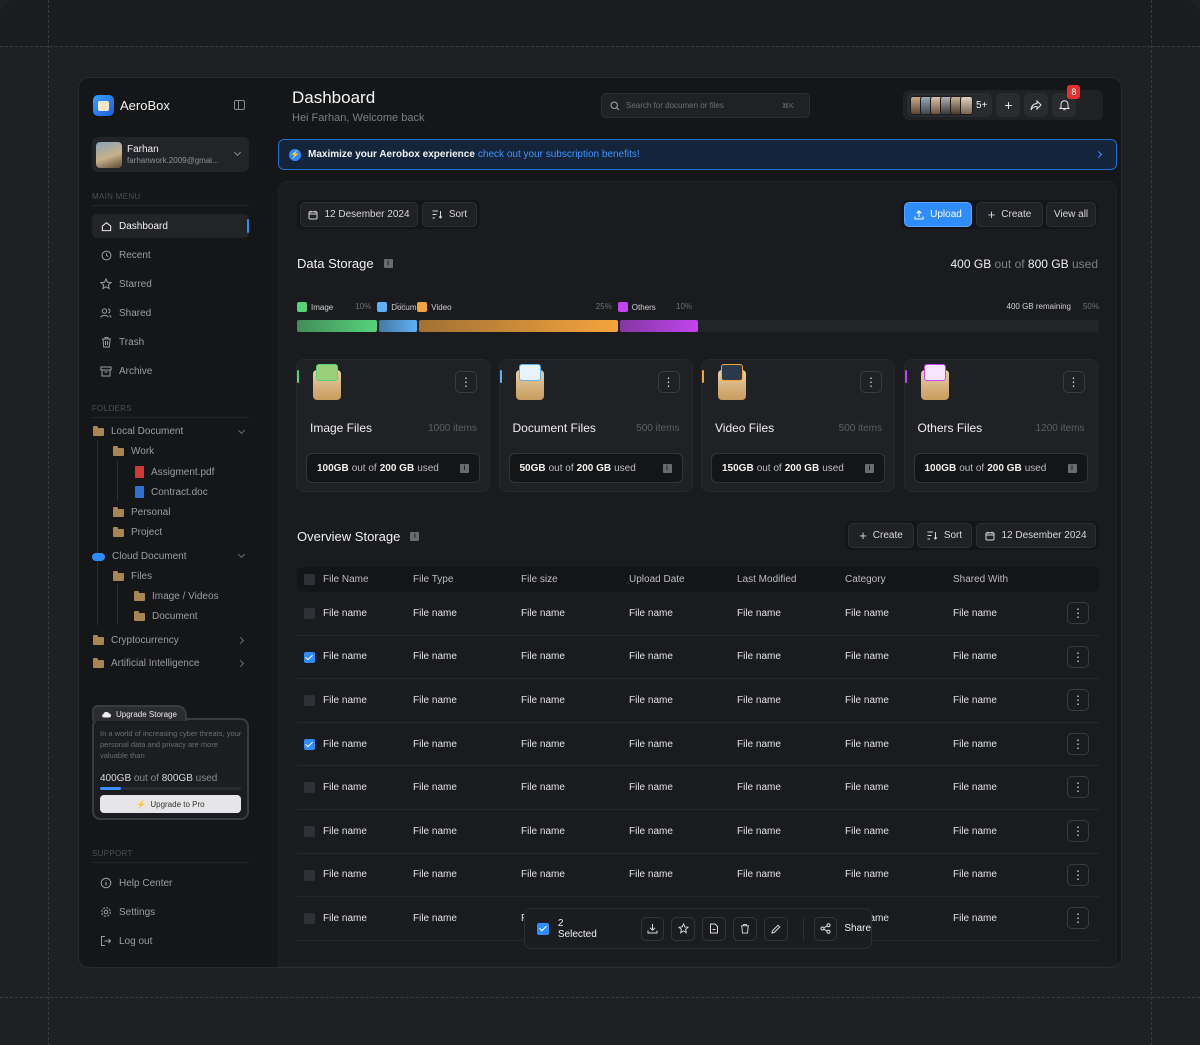  Describe the element at coordinates (539, 579) in the screenshot. I see `column-header: File size` at that location.